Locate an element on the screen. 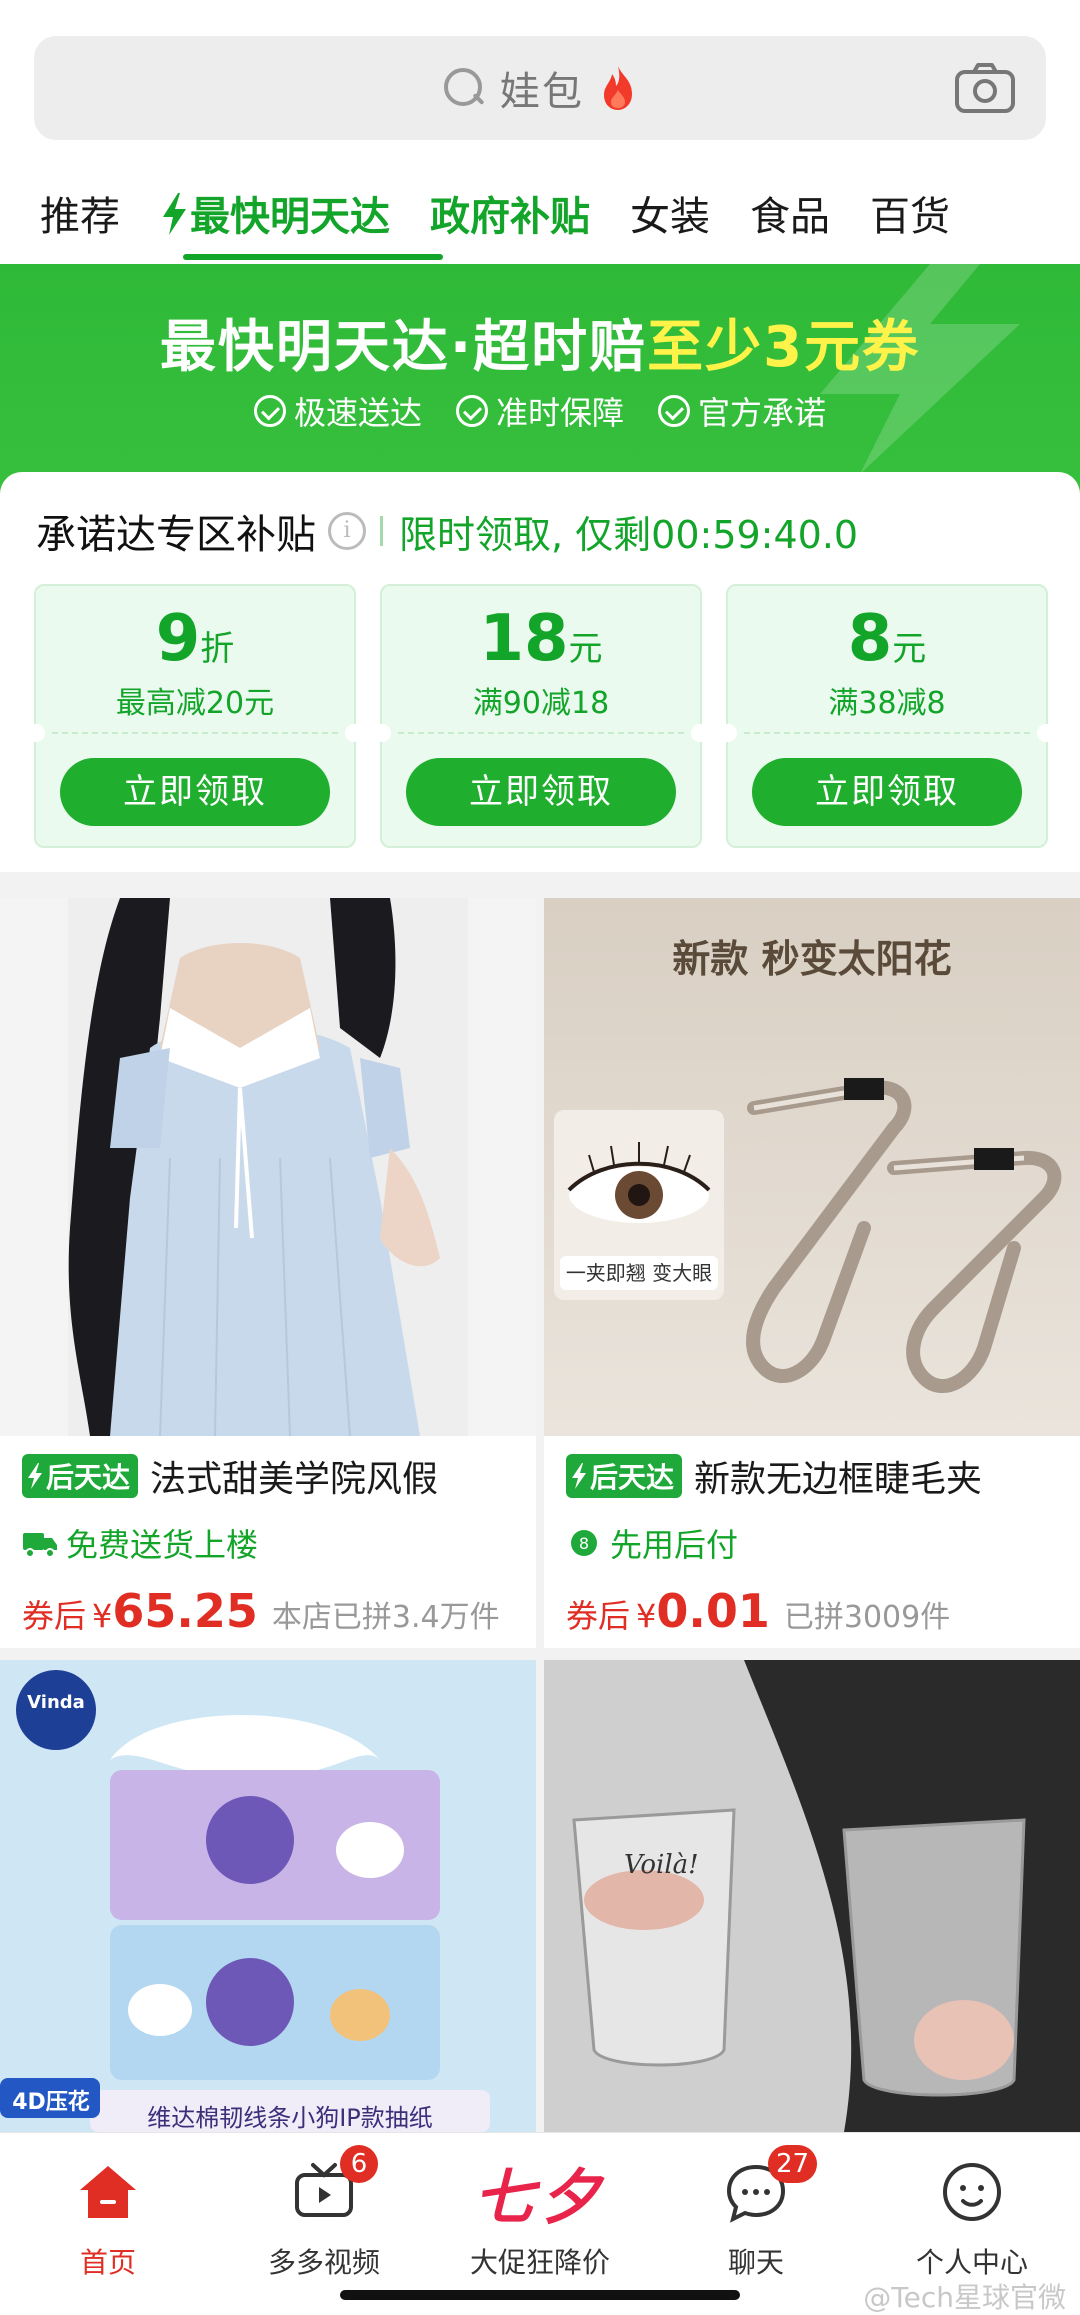 This screenshot has height=2315, width=1080. nav-profile: 个人中心 is located at coordinates (972, 2215).